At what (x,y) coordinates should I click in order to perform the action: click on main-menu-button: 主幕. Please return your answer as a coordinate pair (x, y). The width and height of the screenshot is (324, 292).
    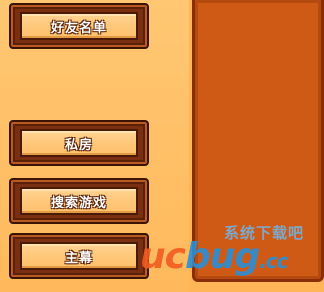
    Looking at the image, I should click on (79, 256).